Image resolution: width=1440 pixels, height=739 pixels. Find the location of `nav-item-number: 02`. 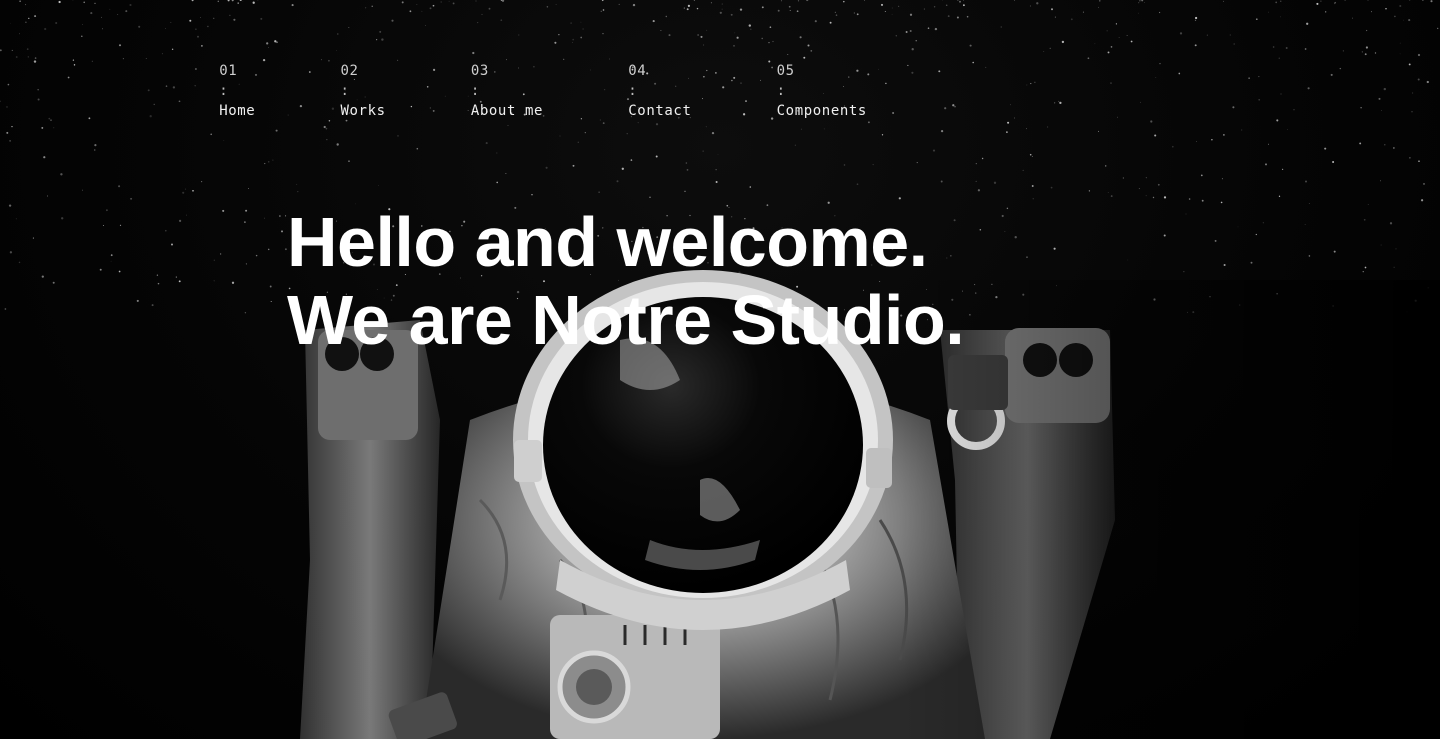

nav-item-number: 02 is located at coordinates (354, 71).